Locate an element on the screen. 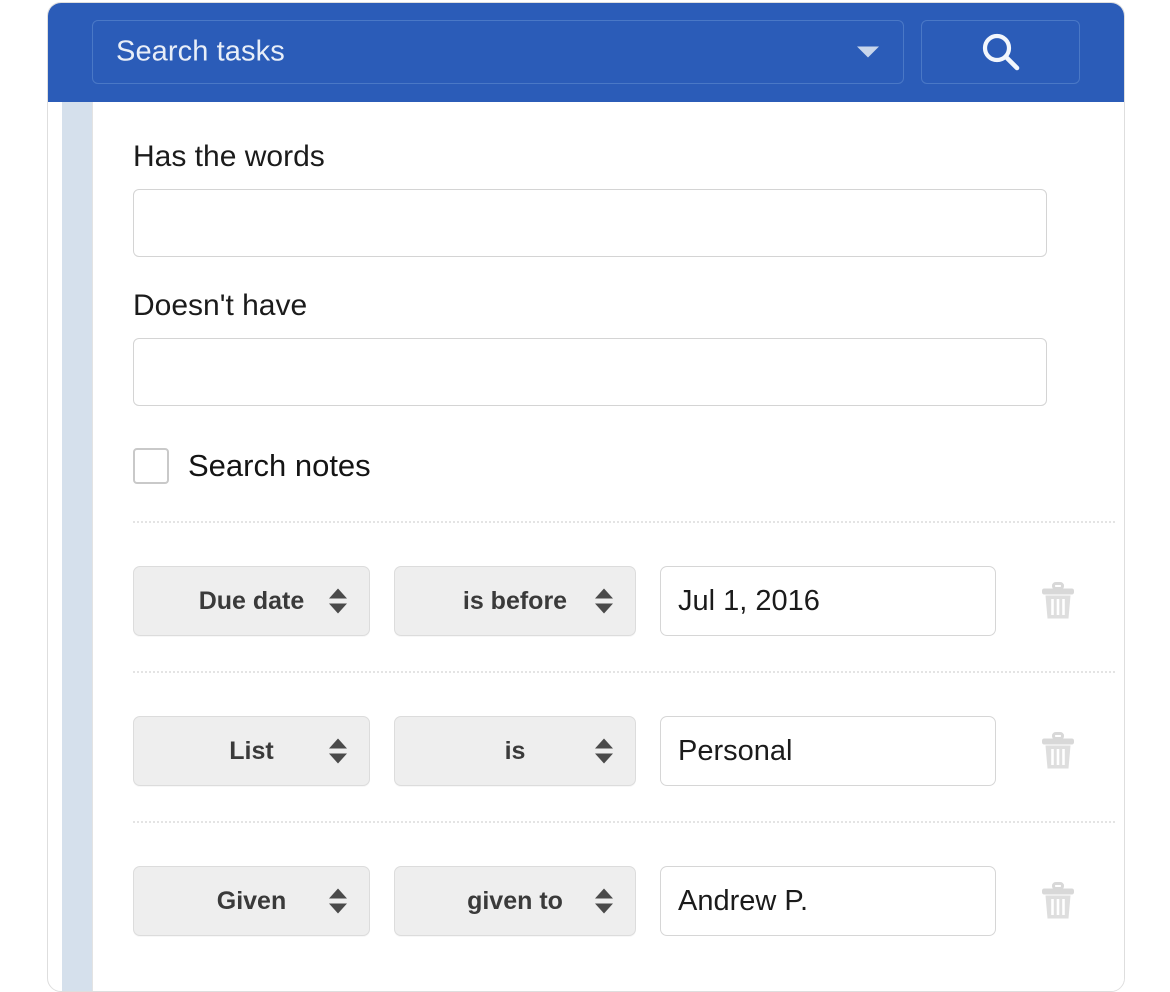 This screenshot has height=992, width=1170. filter-attribute-label: Due date is located at coordinates (251, 600).